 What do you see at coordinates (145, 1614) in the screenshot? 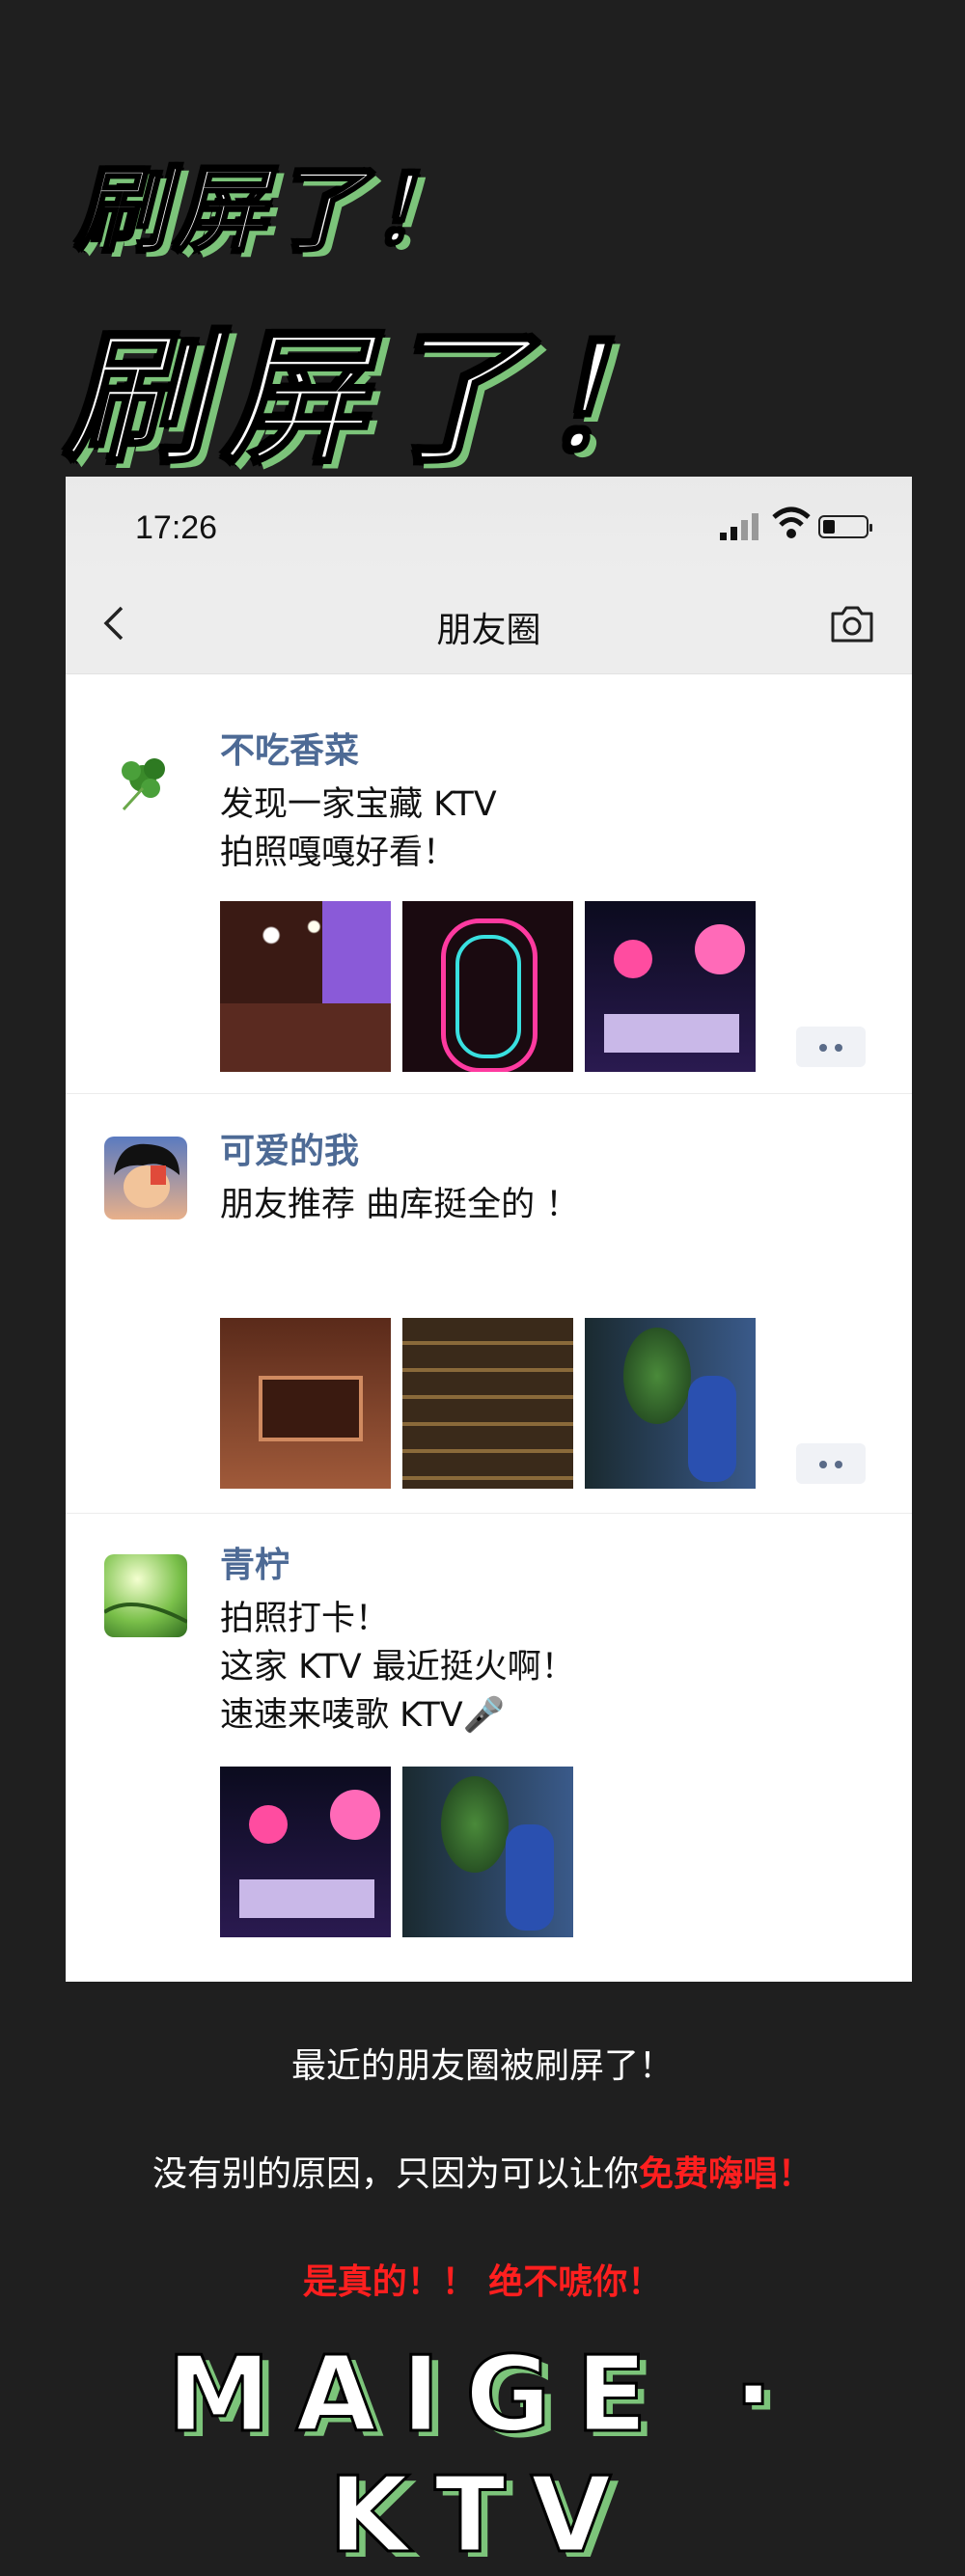
I see `leaves-avatar-icon` at bounding box center [145, 1614].